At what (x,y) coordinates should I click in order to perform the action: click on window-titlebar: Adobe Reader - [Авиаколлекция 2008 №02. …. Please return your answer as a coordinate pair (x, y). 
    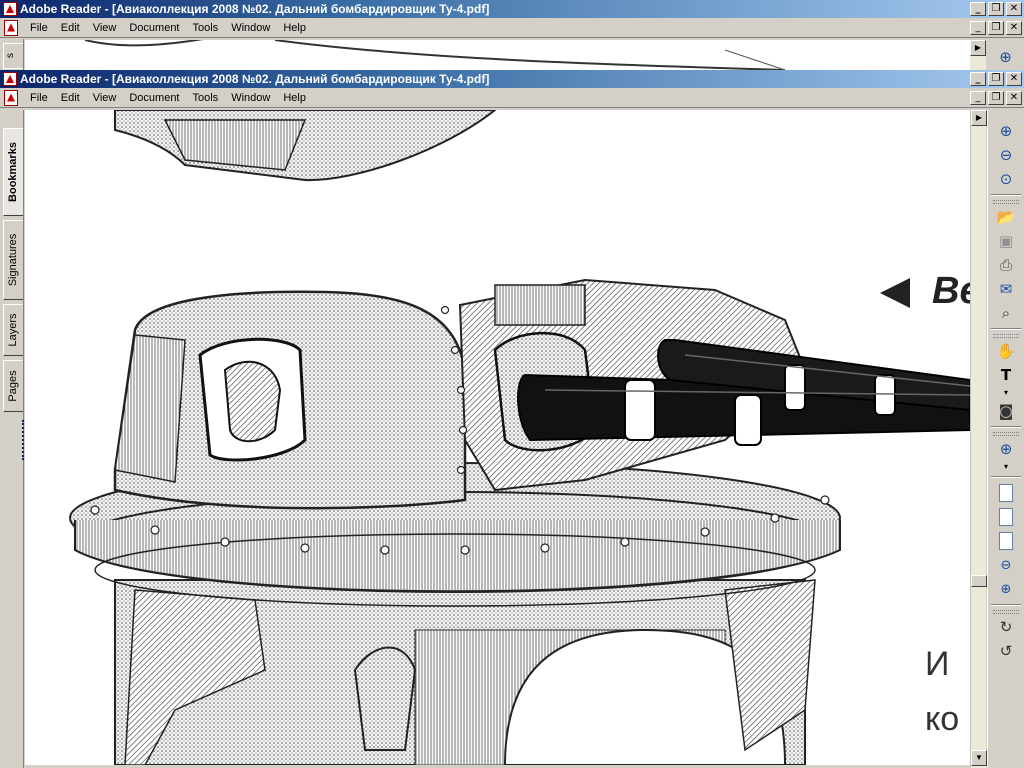
    Looking at the image, I should click on (512, 79).